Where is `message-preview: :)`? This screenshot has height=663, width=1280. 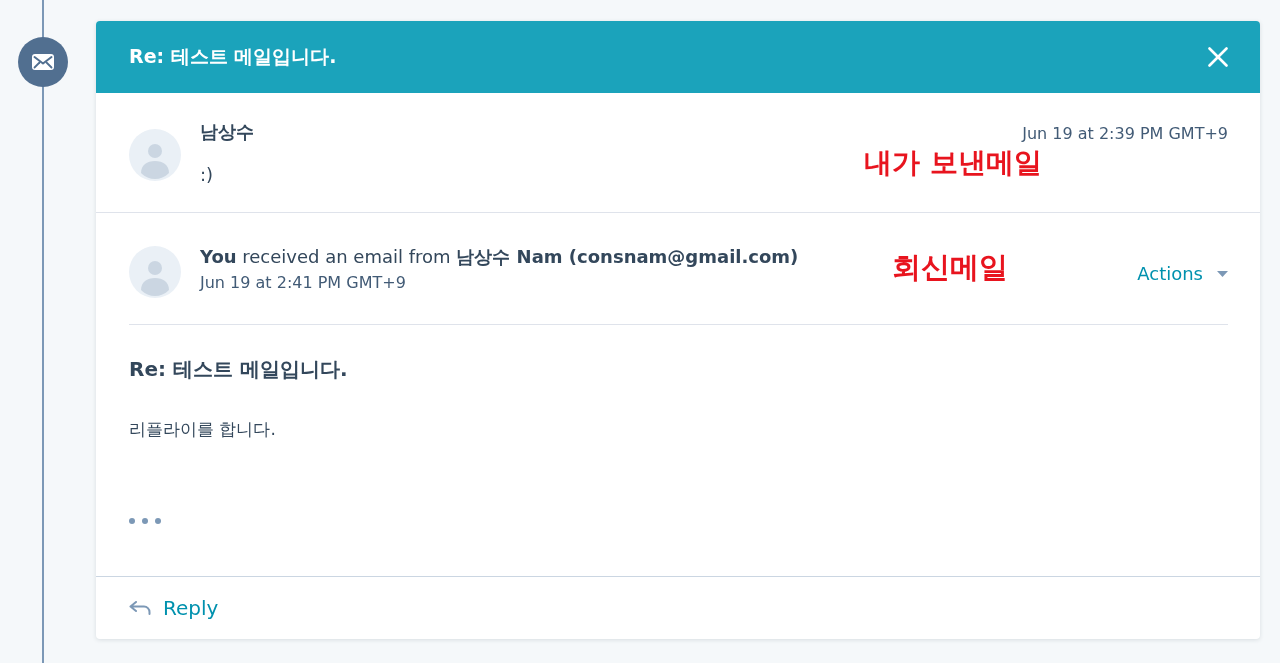 message-preview: :) is located at coordinates (207, 175).